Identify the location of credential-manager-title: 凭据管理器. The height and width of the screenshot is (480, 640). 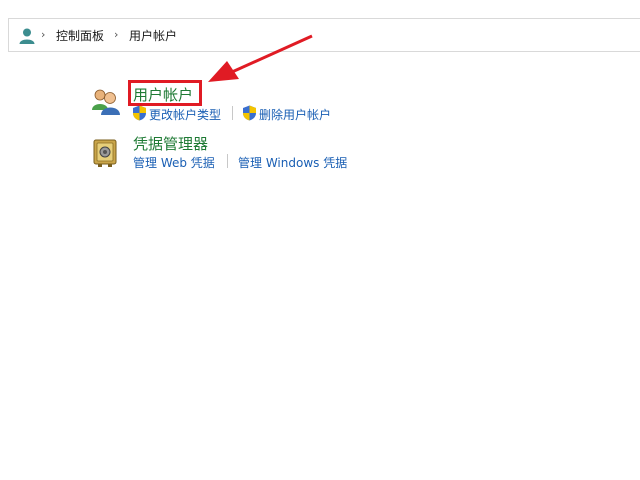
(170, 143).